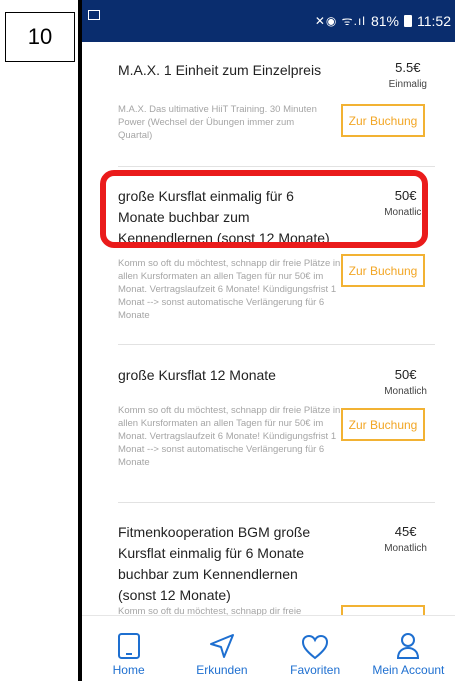 This screenshot has width=455, height=681. Describe the element at coordinates (408, 20) in the screenshot. I see `battery-icon` at that location.